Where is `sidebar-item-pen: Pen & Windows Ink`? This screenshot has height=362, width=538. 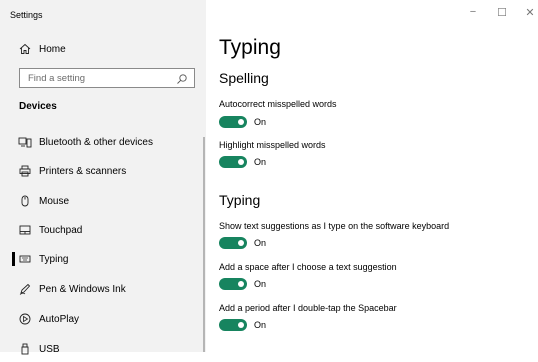
sidebar-item-pen: Pen & Windows Ink is located at coordinates (103, 289).